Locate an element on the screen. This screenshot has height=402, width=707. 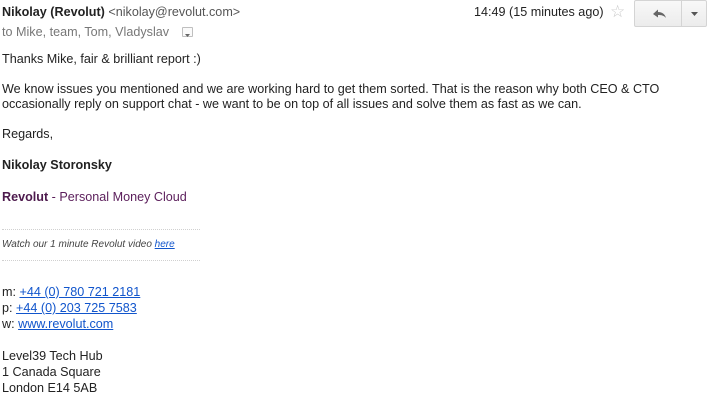
video-line: Watch our 1 minute Revolut video here is located at coordinates (88, 245).